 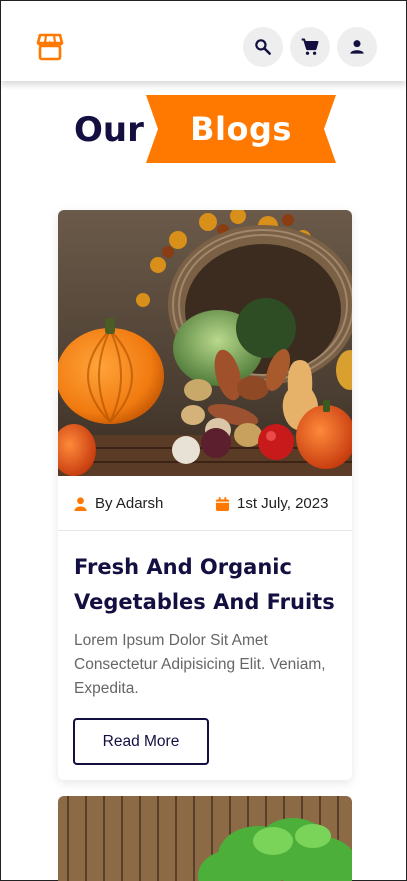 I want to click on post-date: 1st July, 2023, so click(x=283, y=503).